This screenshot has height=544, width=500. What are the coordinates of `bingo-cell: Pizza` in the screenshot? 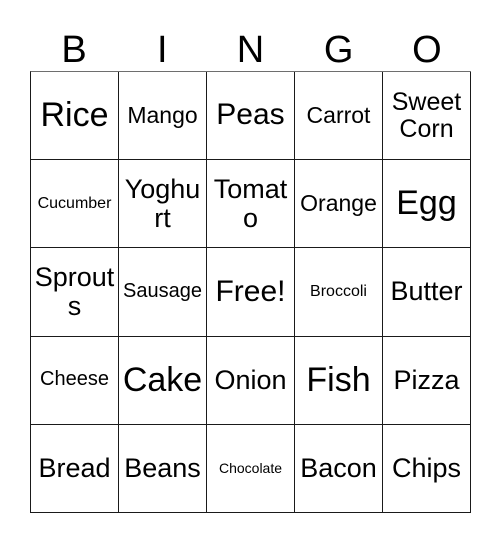 It's located at (427, 380).